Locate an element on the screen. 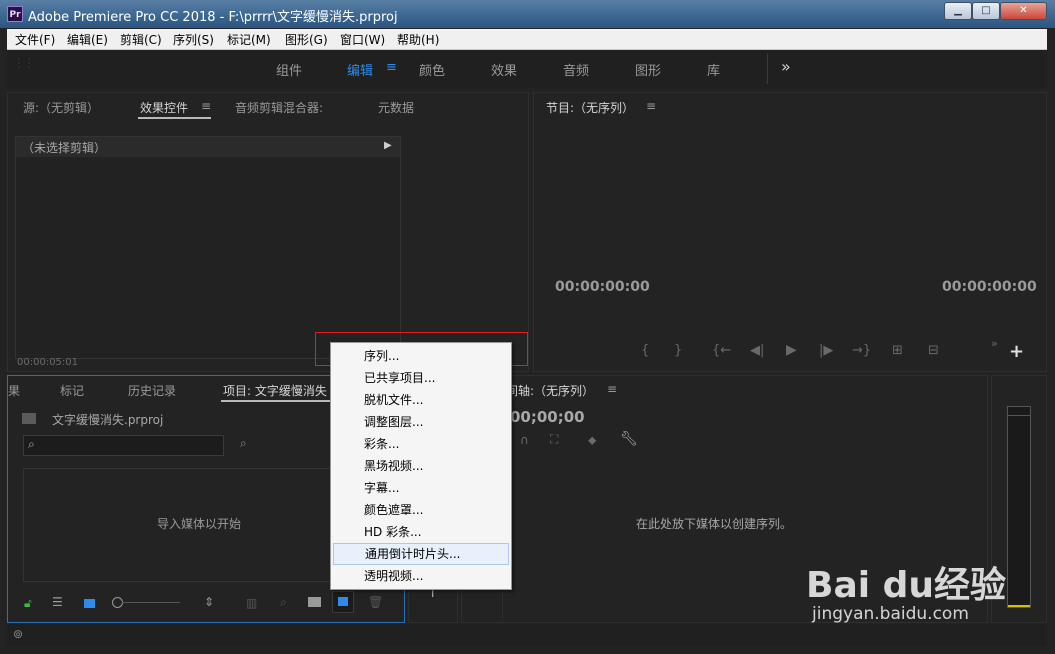  mark-out-icon: } is located at coordinates (678, 350).